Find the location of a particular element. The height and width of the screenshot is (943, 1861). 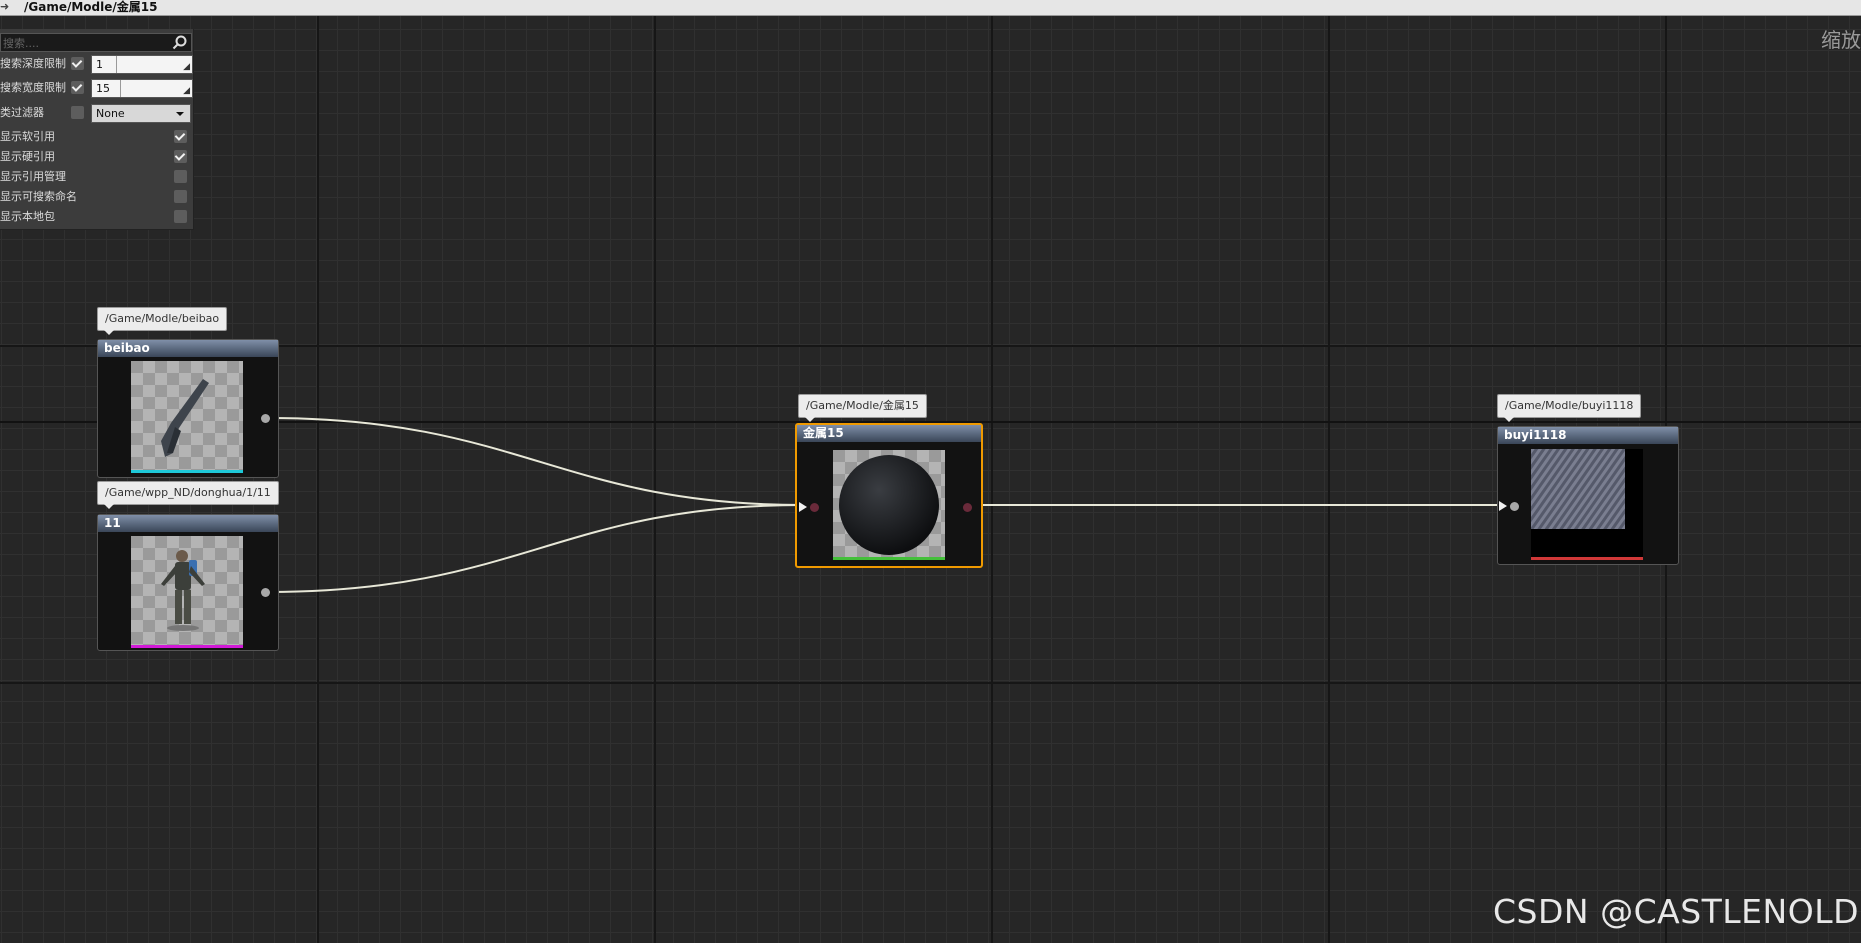

backpack-strap-image is located at coordinates (185, 418).